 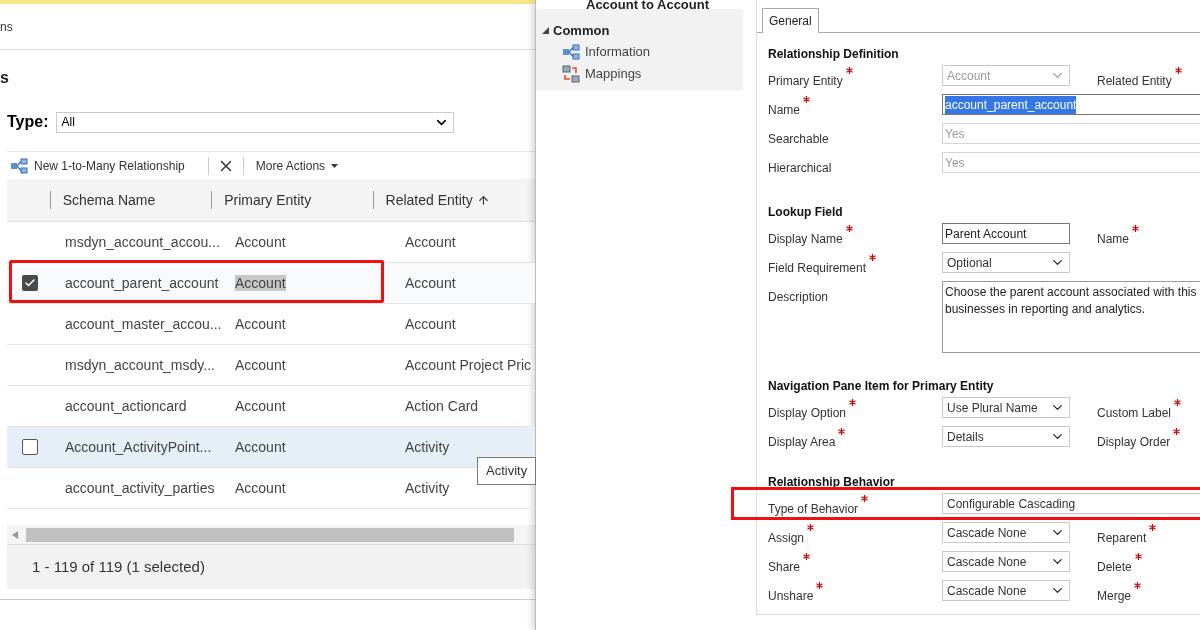 I want to click on description-field: Choose the parent account associated with this businesses in reporting and analytics., so click(x=1071, y=317).